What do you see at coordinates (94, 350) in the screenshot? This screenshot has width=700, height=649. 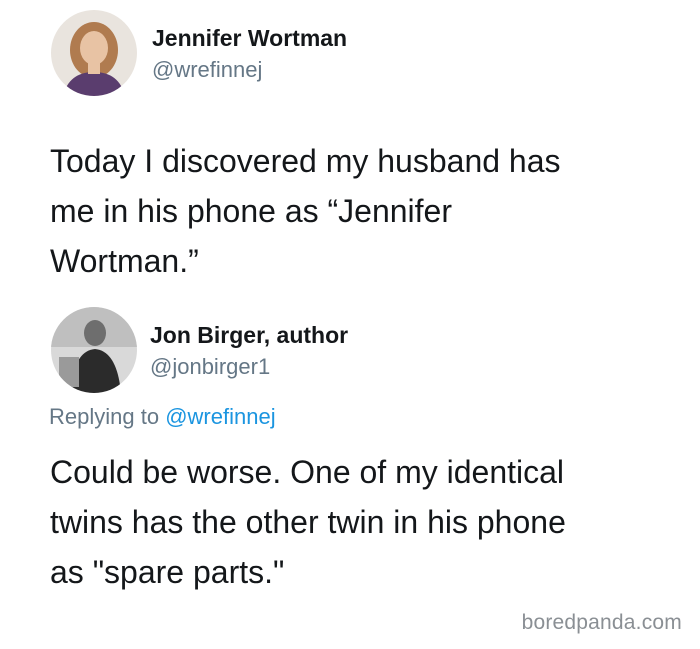 I see `avatar-jon` at bounding box center [94, 350].